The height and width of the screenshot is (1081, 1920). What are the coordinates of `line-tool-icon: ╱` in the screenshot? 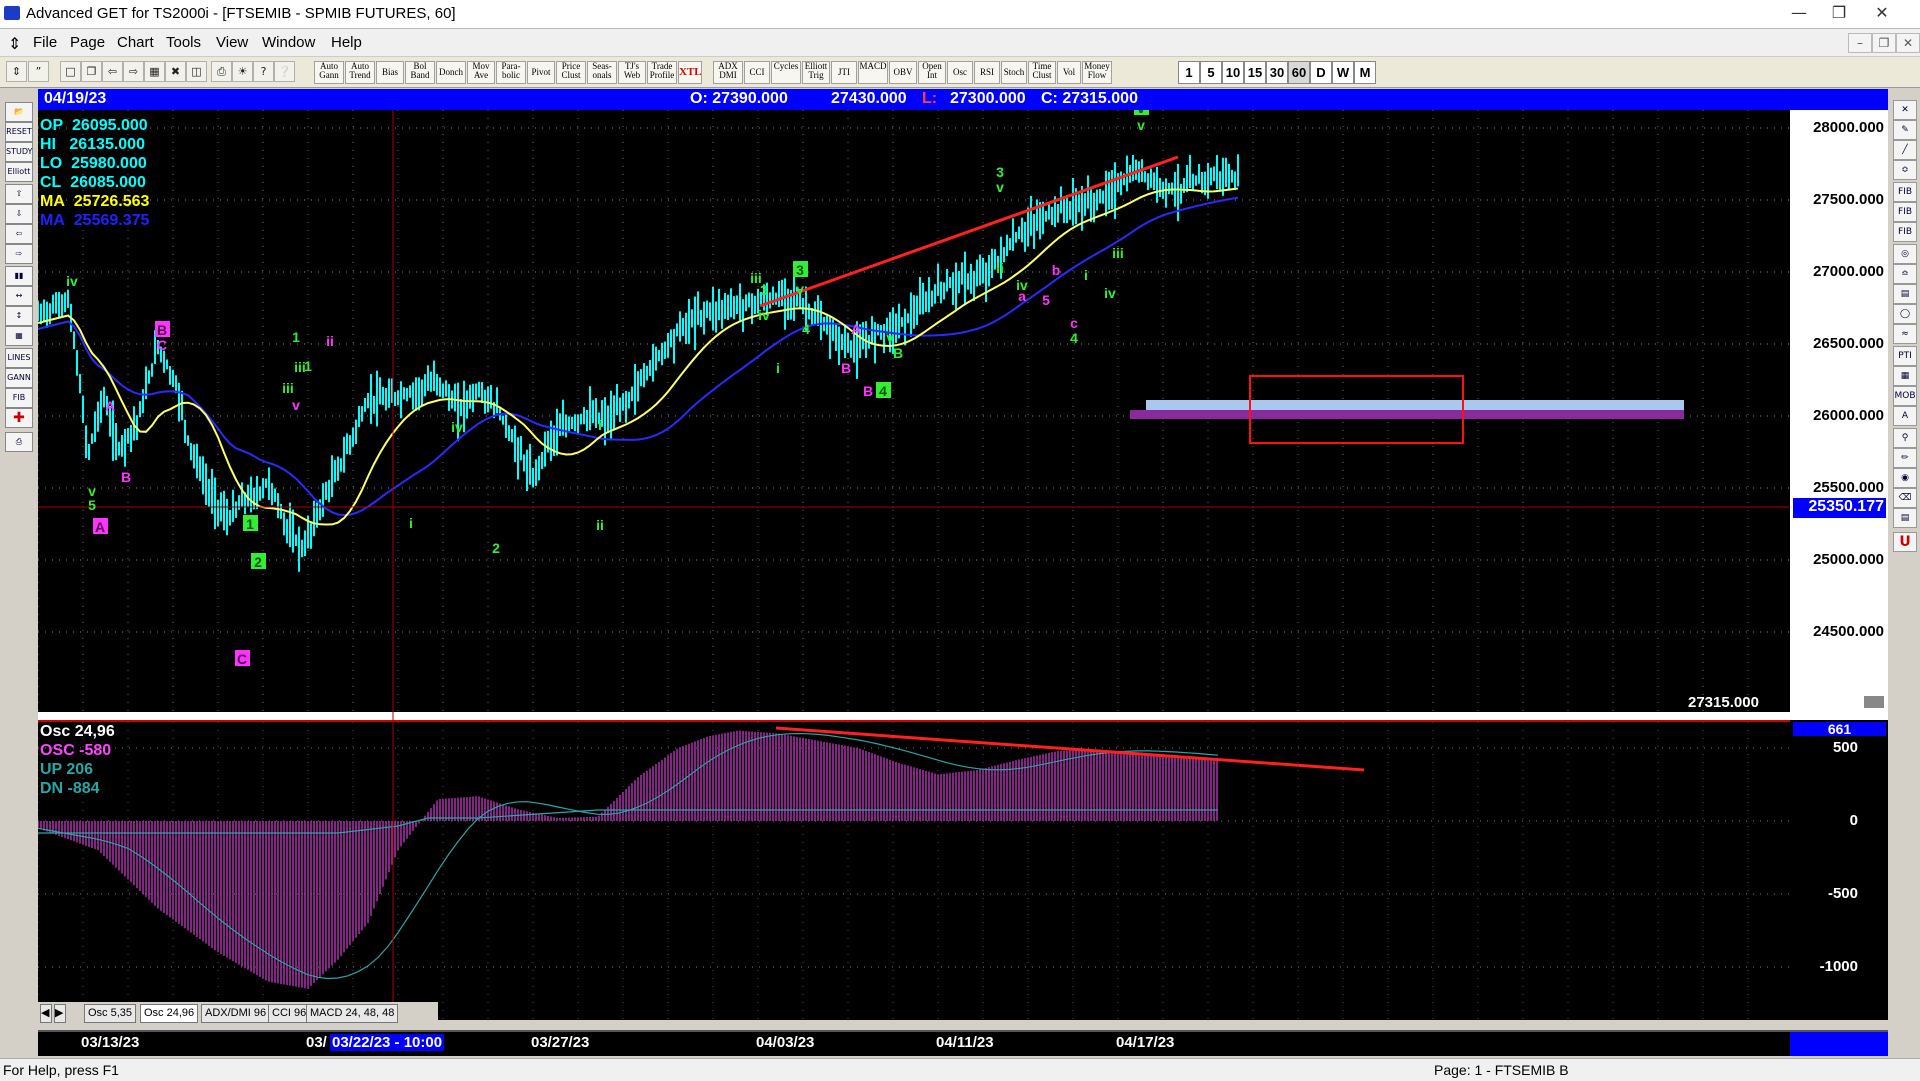 It's located at (1905, 150).